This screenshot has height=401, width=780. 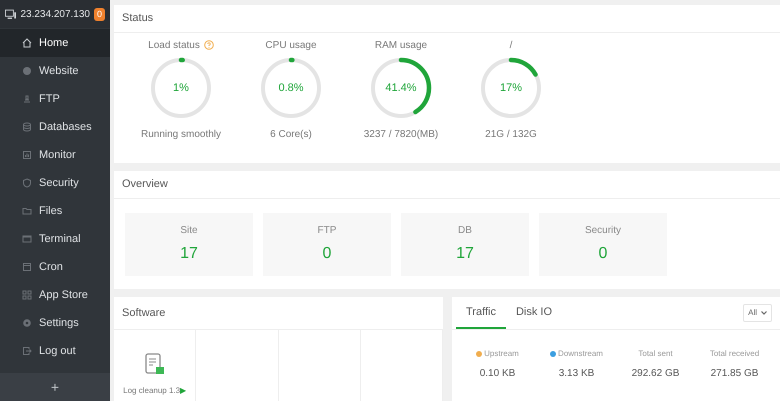 What do you see at coordinates (656, 374) in the screenshot?
I see `stat-value: 292.62 GB` at bounding box center [656, 374].